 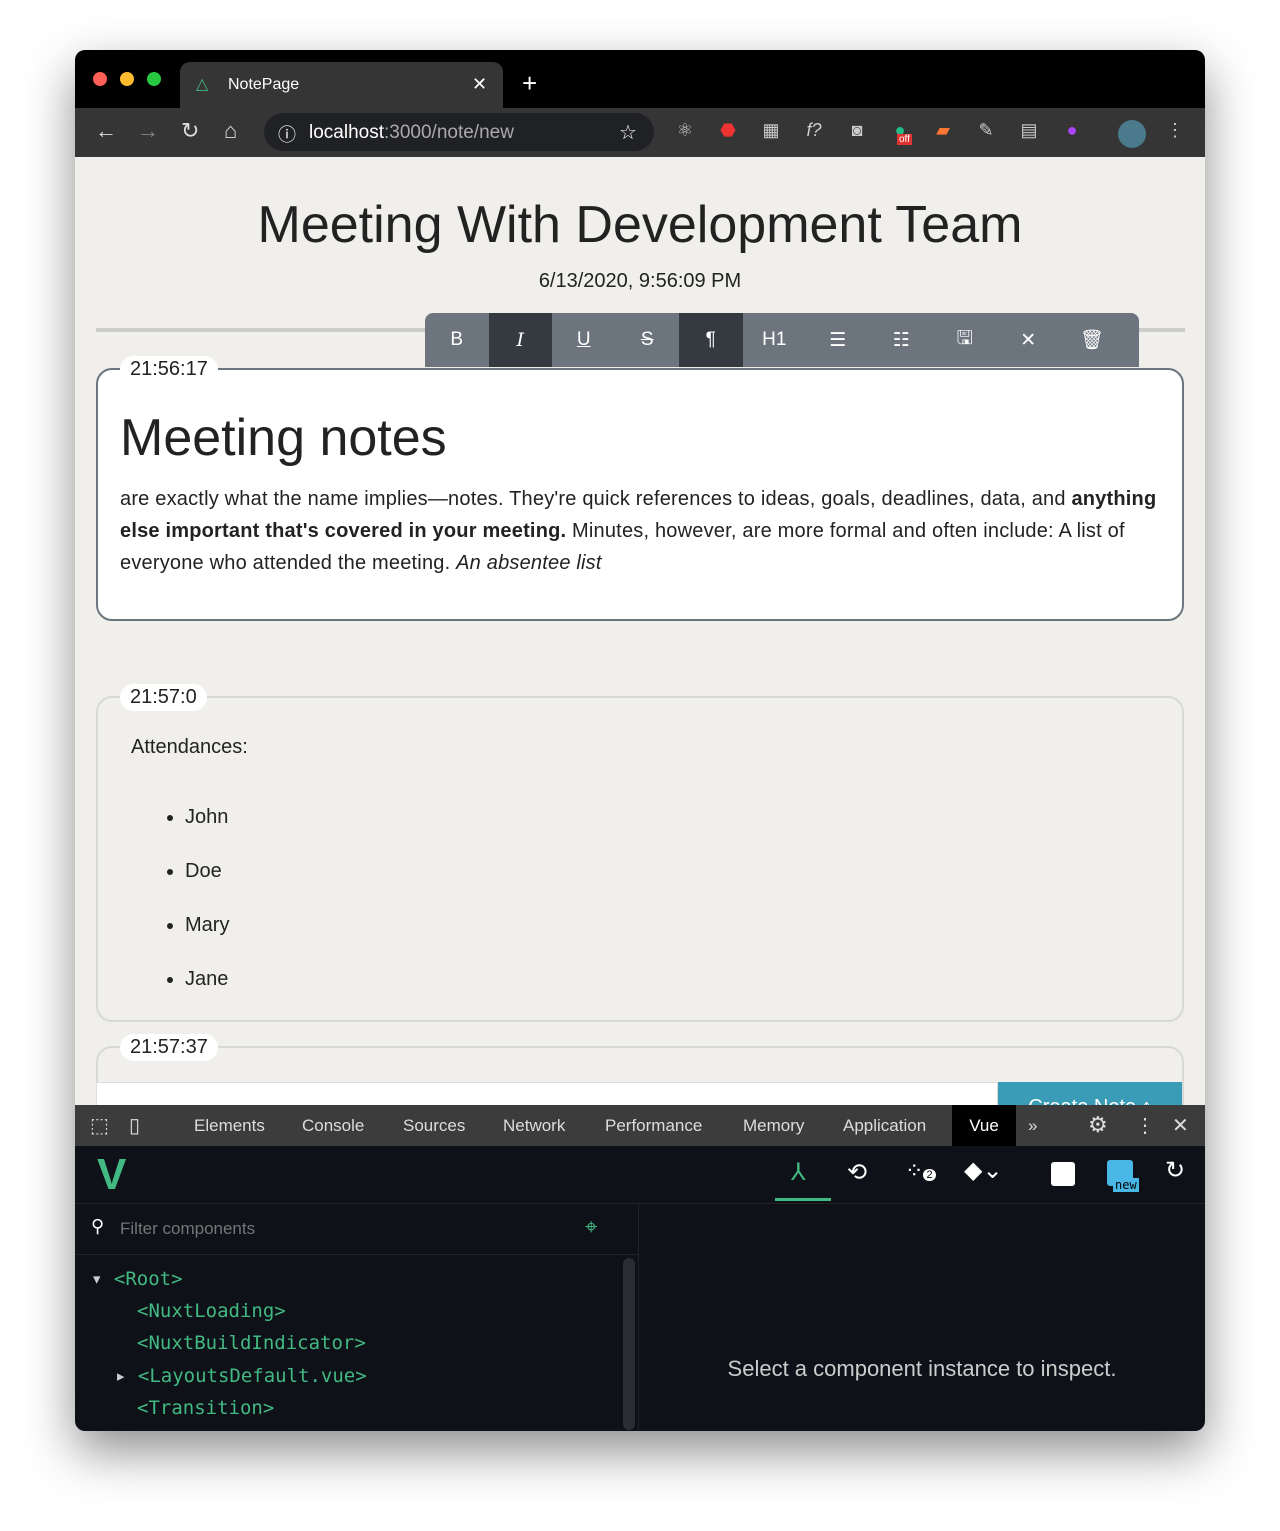 I want to click on new-tab-icon: +, so click(x=529, y=83).